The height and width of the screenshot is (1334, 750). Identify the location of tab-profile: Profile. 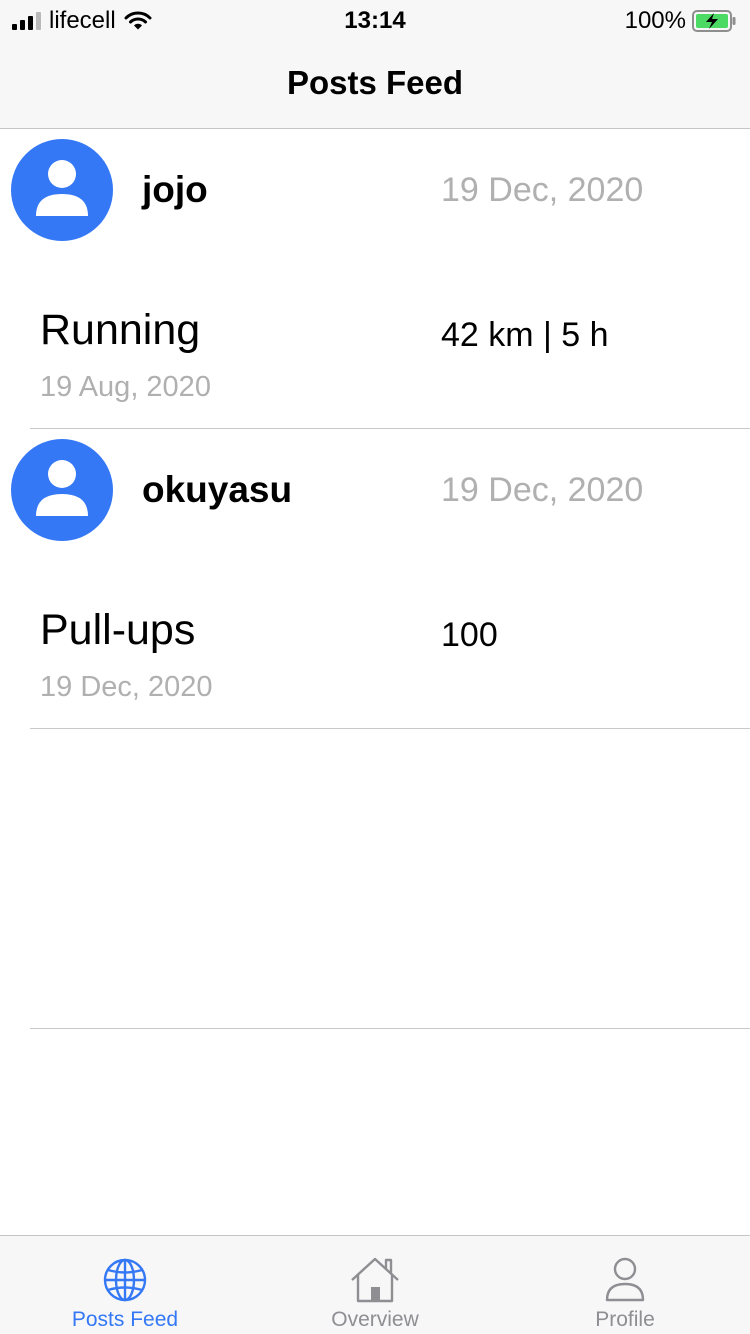
(625, 1285).